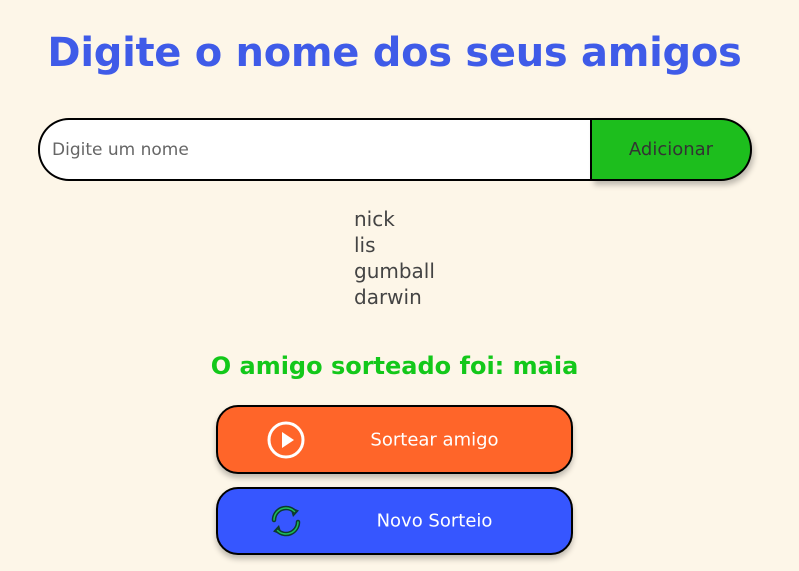 Image resolution: width=799 pixels, height=571 pixels. I want to click on friend-list: nick lis gumball darwin, so click(394, 258).